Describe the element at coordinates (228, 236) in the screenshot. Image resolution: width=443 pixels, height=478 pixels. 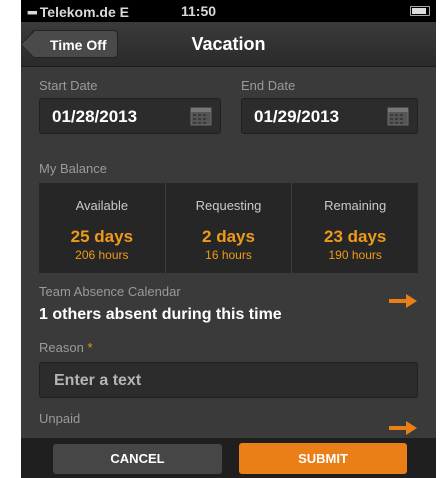
I see `balance-days: 2 days` at that location.